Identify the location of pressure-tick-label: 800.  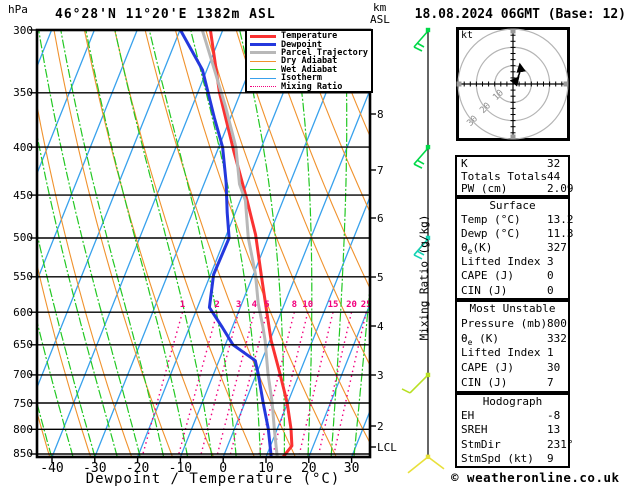
(23, 429).